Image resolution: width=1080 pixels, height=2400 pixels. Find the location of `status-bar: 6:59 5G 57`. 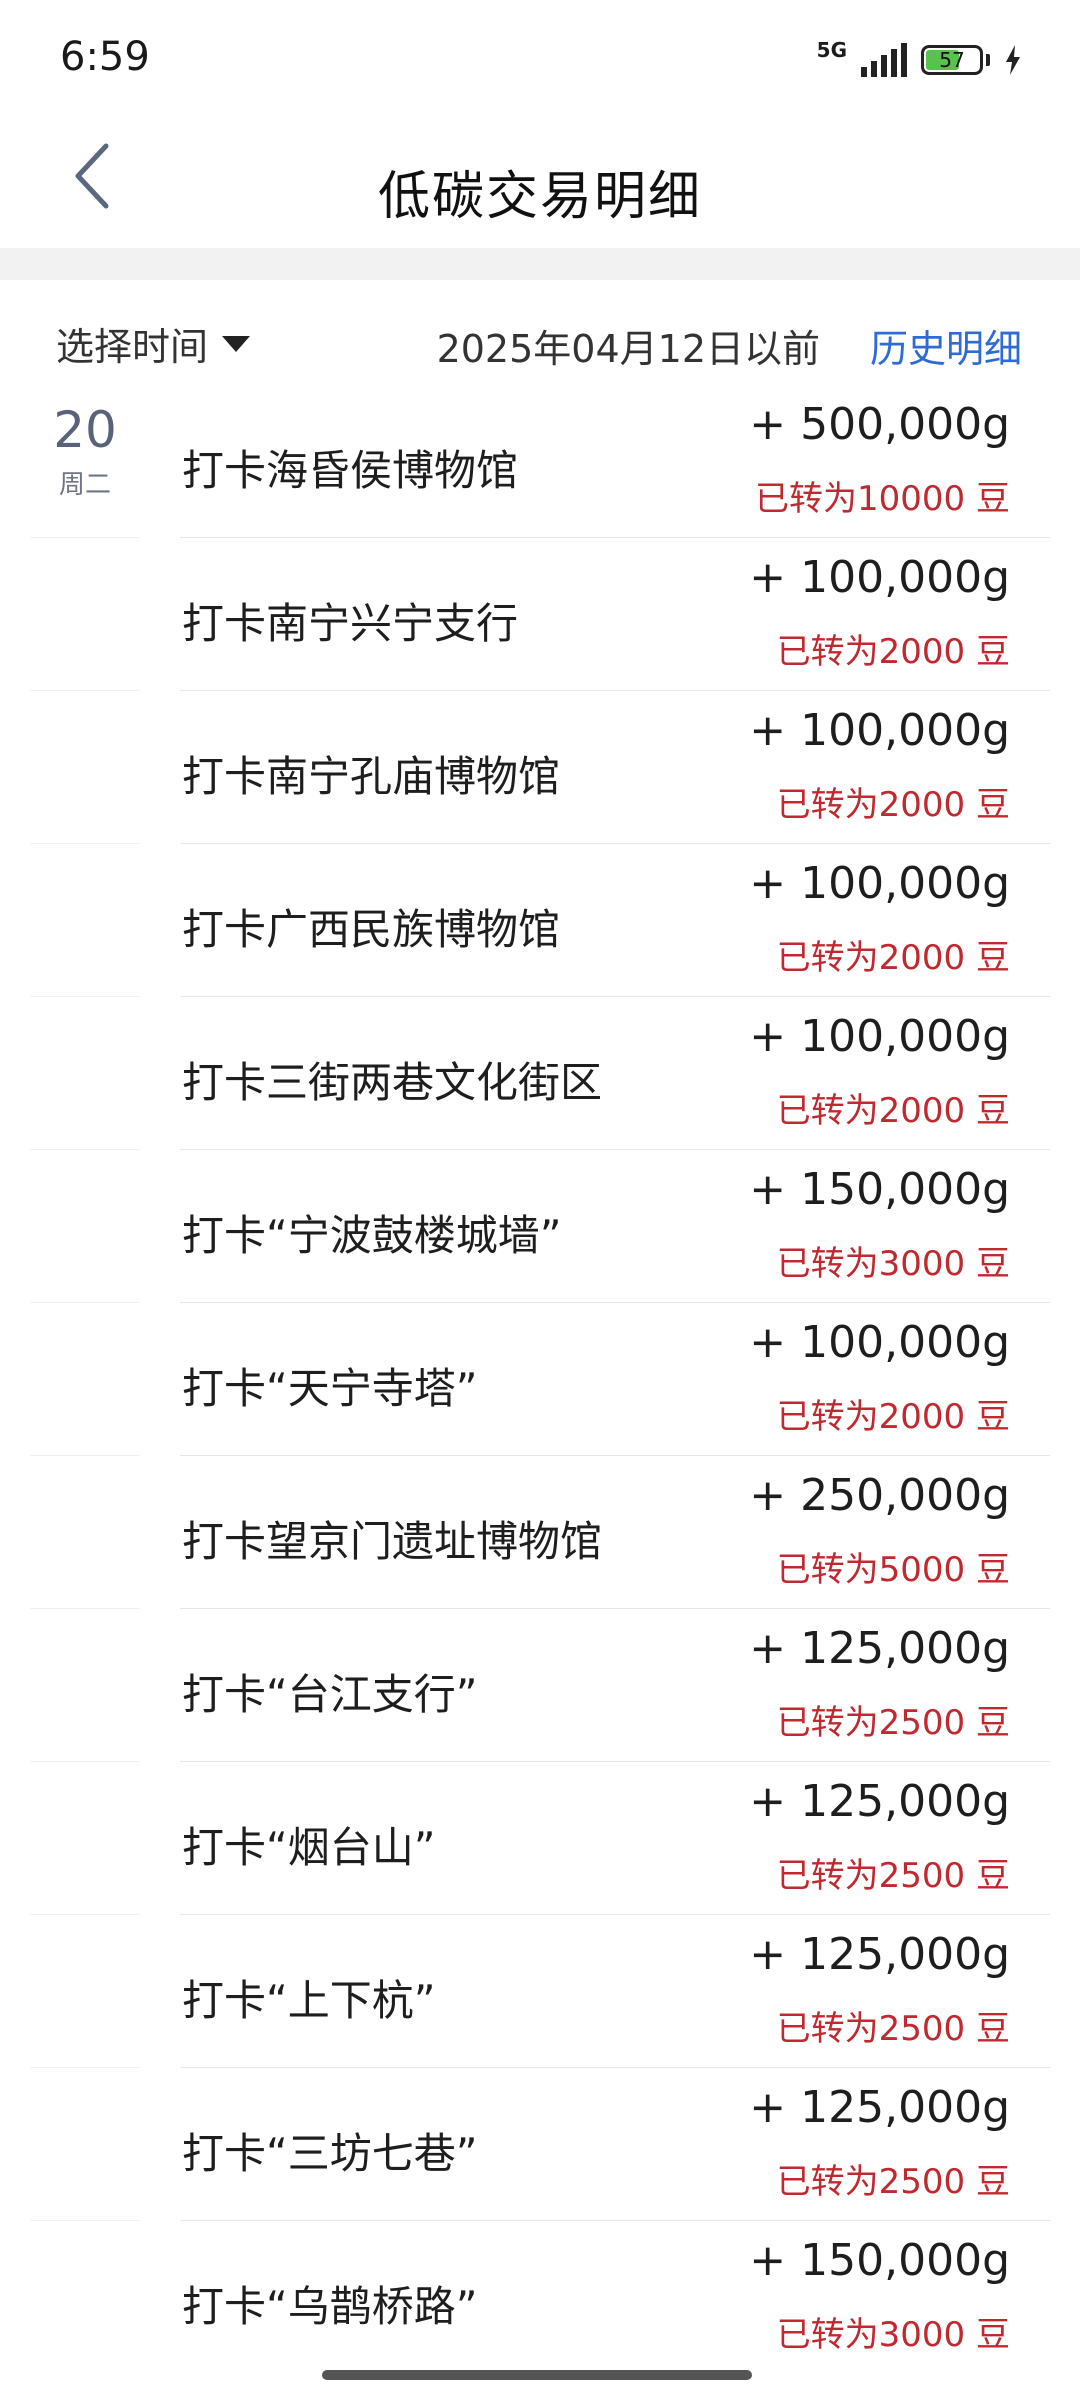

status-bar: 6:59 5G 57 is located at coordinates (540, 60).